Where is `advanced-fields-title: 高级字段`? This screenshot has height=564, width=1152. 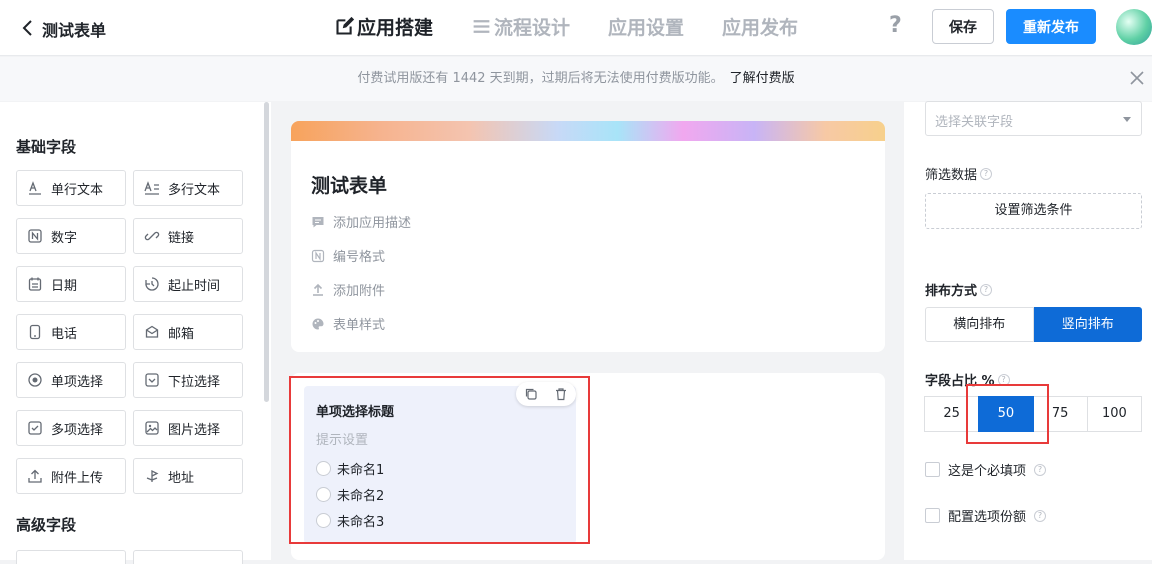 advanced-fields-title: 高级字段 is located at coordinates (46, 525).